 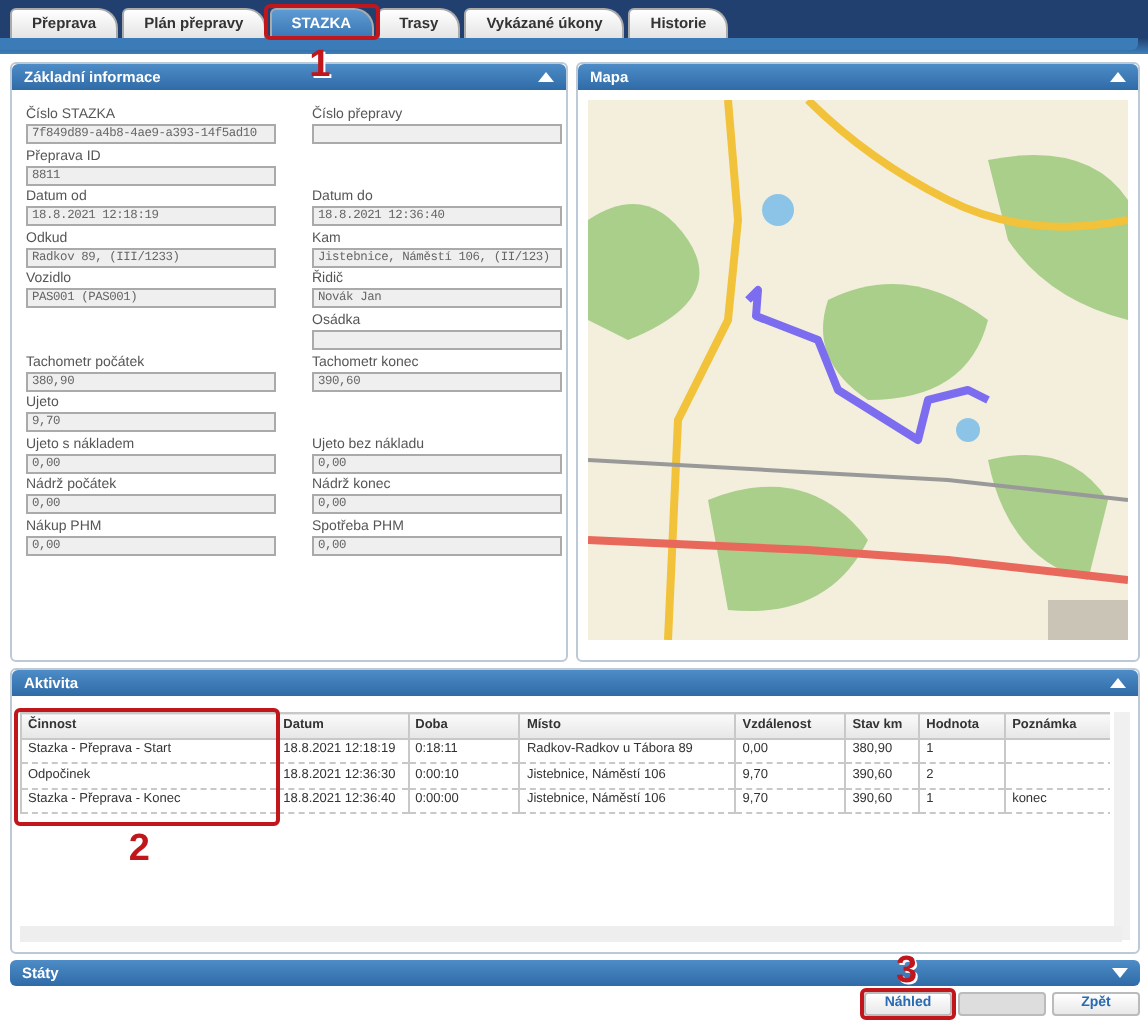 I want to click on annotation-number: 3, so click(x=907, y=971).